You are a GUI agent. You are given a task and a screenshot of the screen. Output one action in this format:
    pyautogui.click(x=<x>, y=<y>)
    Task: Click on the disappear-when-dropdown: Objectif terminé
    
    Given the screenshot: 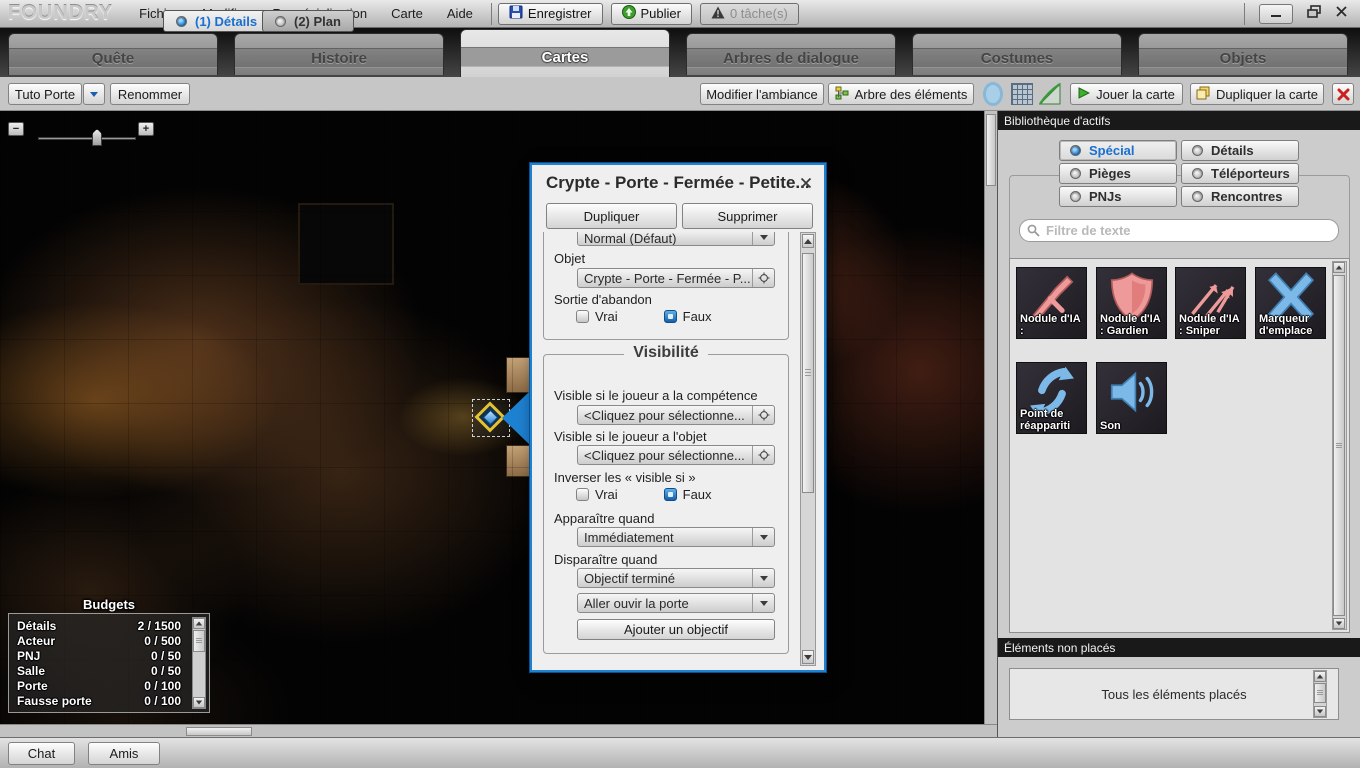 What is the action you would take?
    pyautogui.click(x=676, y=578)
    